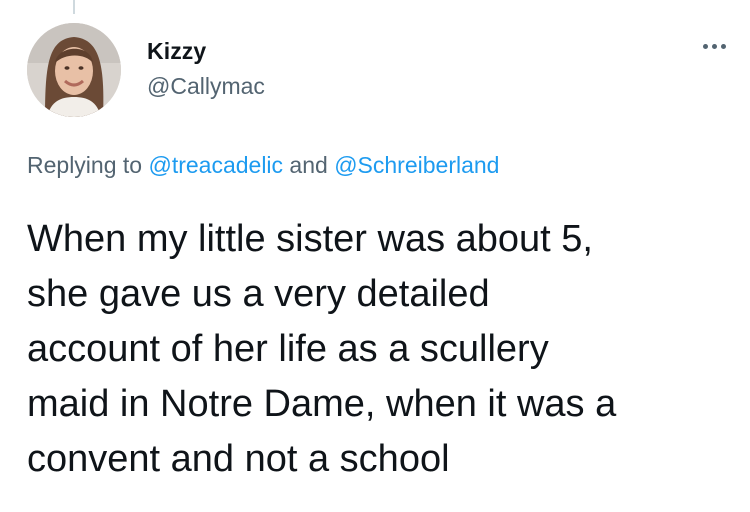  What do you see at coordinates (310, 239) in the screenshot?
I see `tweet-text-line: When my little sister was about 5,` at bounding box center [310, 239].